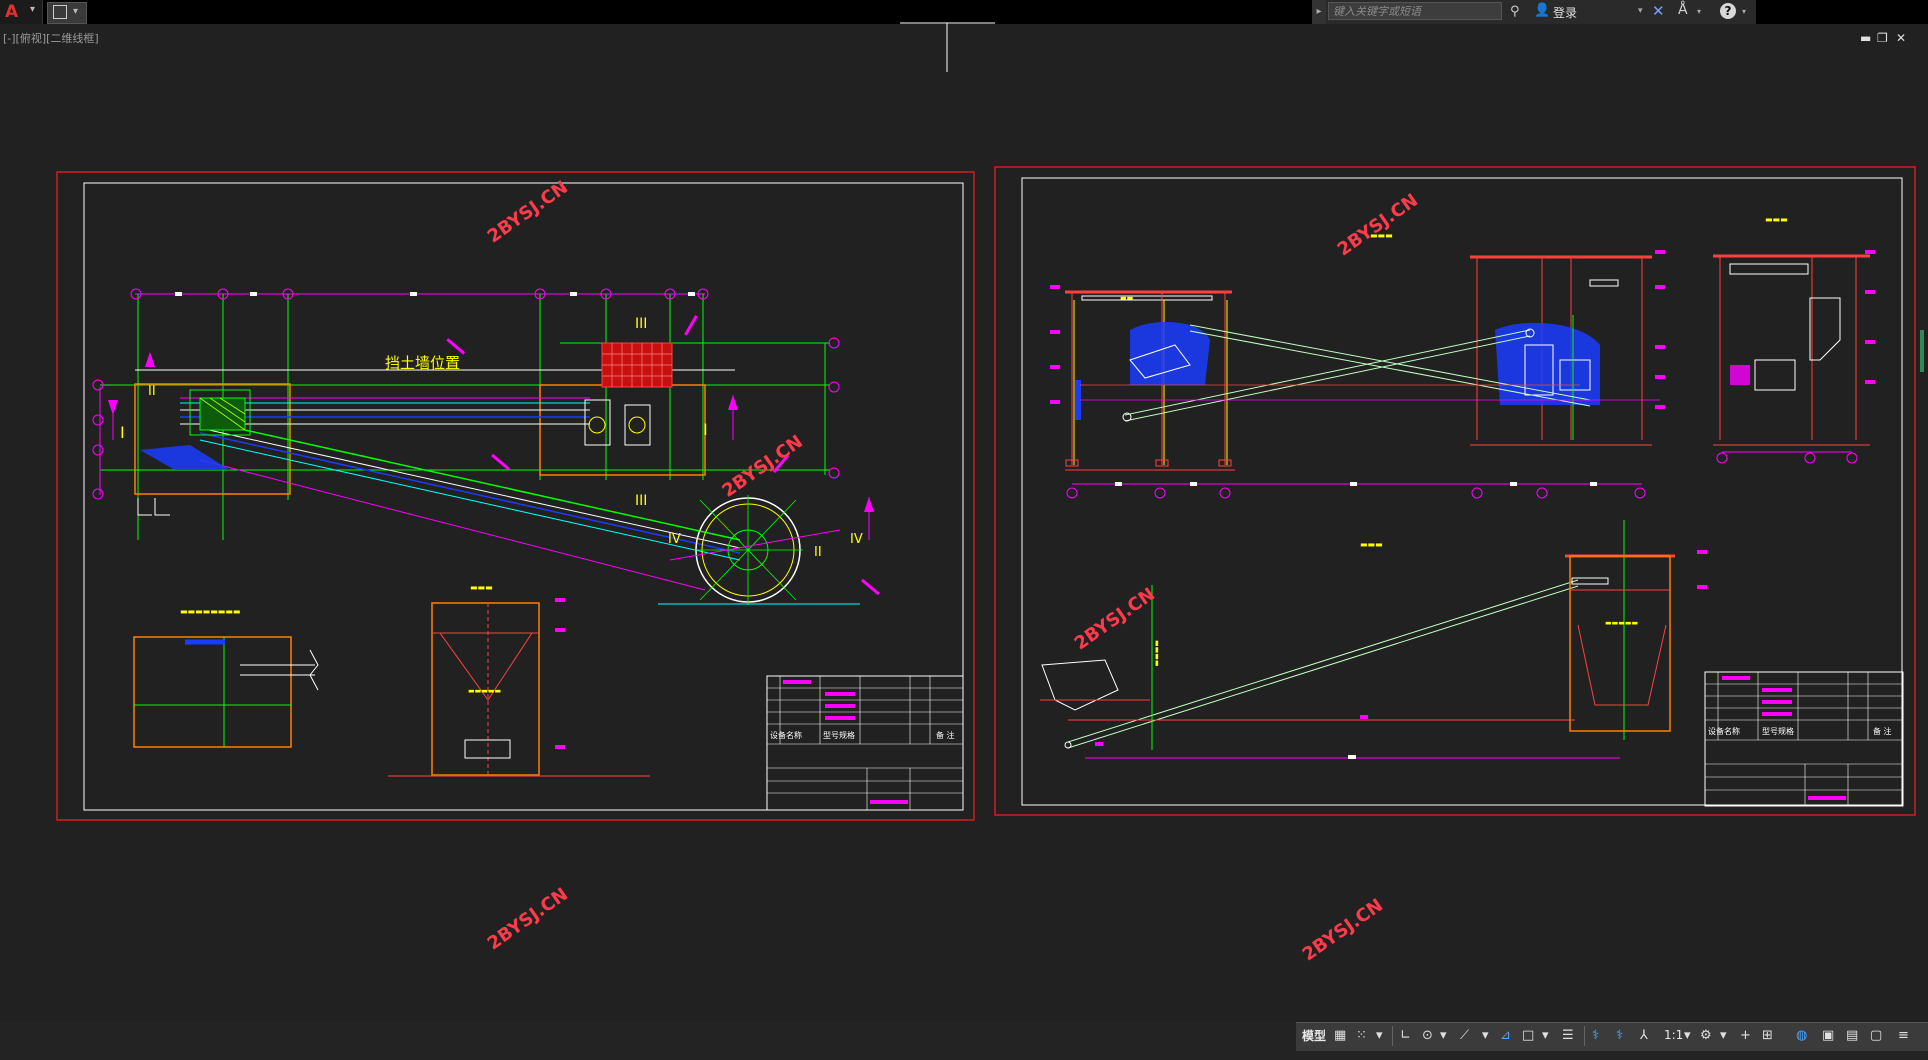 Image resolution: width=1928 pixels, height=1060 pixels. I want to click on polar-icon: ⊙, so click(1427, 1036).